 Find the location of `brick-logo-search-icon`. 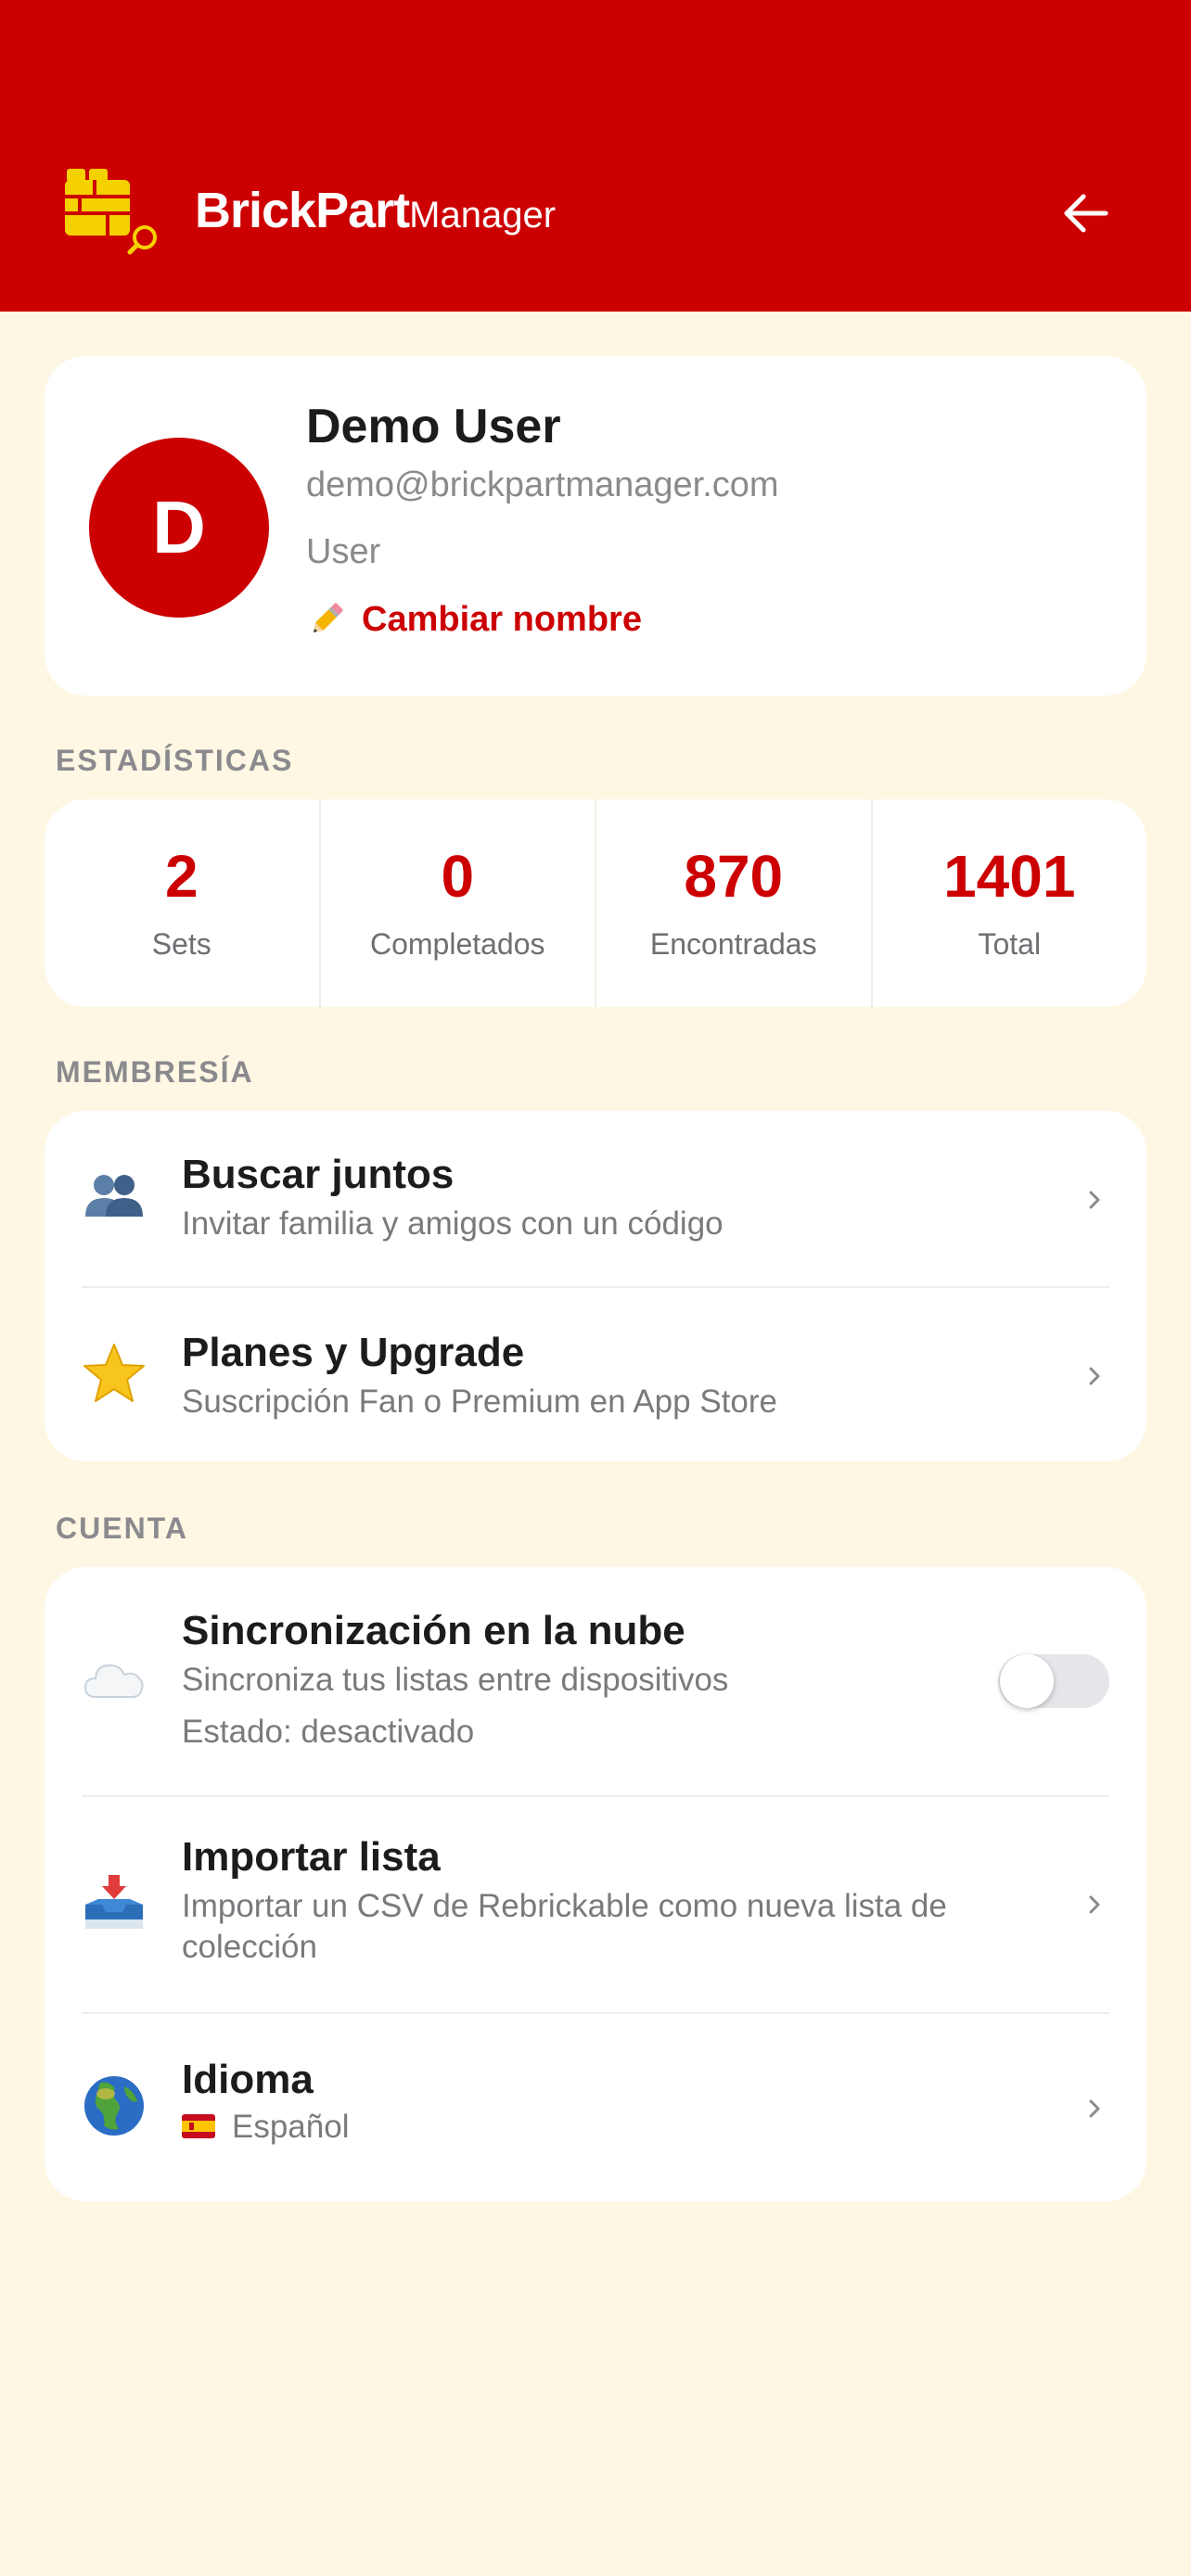

brick-logo-search-icon is located at coordinates (111, 212).